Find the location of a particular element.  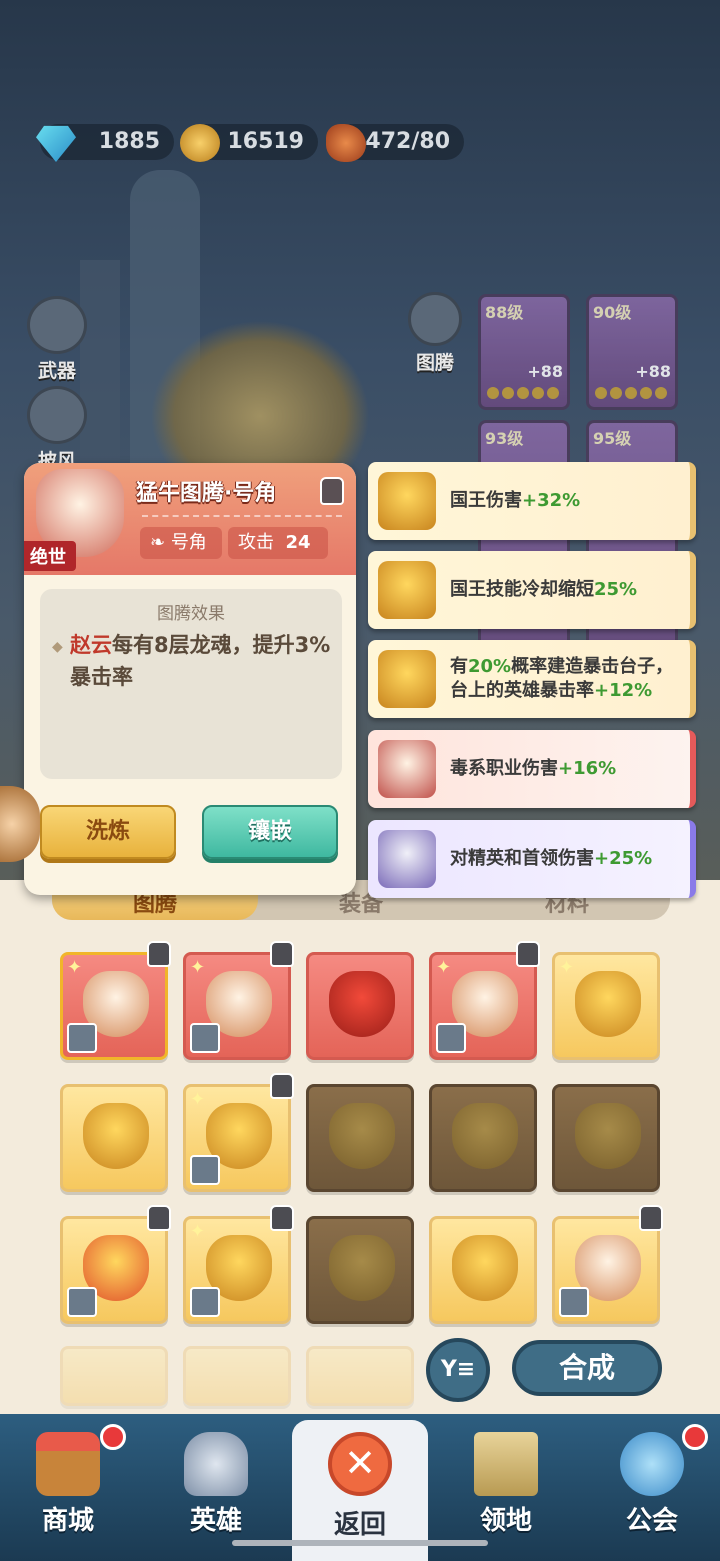

weapon-label: 武器 is located at coordinates (56, 371).